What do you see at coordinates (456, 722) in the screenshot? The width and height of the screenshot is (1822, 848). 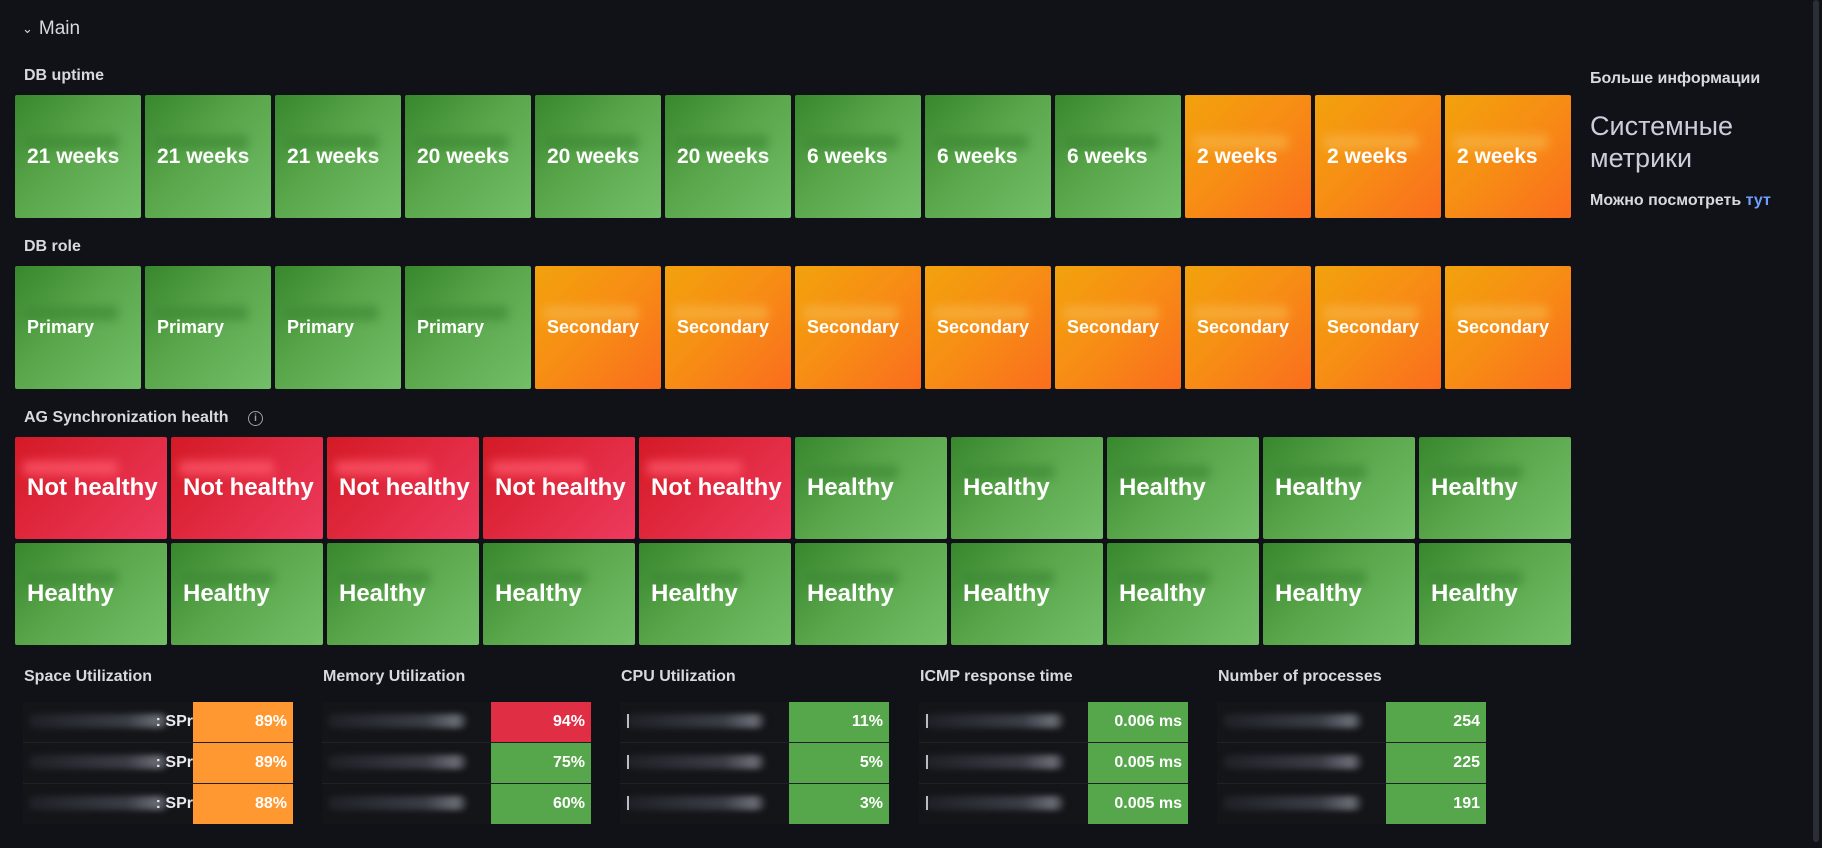 I see `table-row: 94%` at bounding box center [456, 722].